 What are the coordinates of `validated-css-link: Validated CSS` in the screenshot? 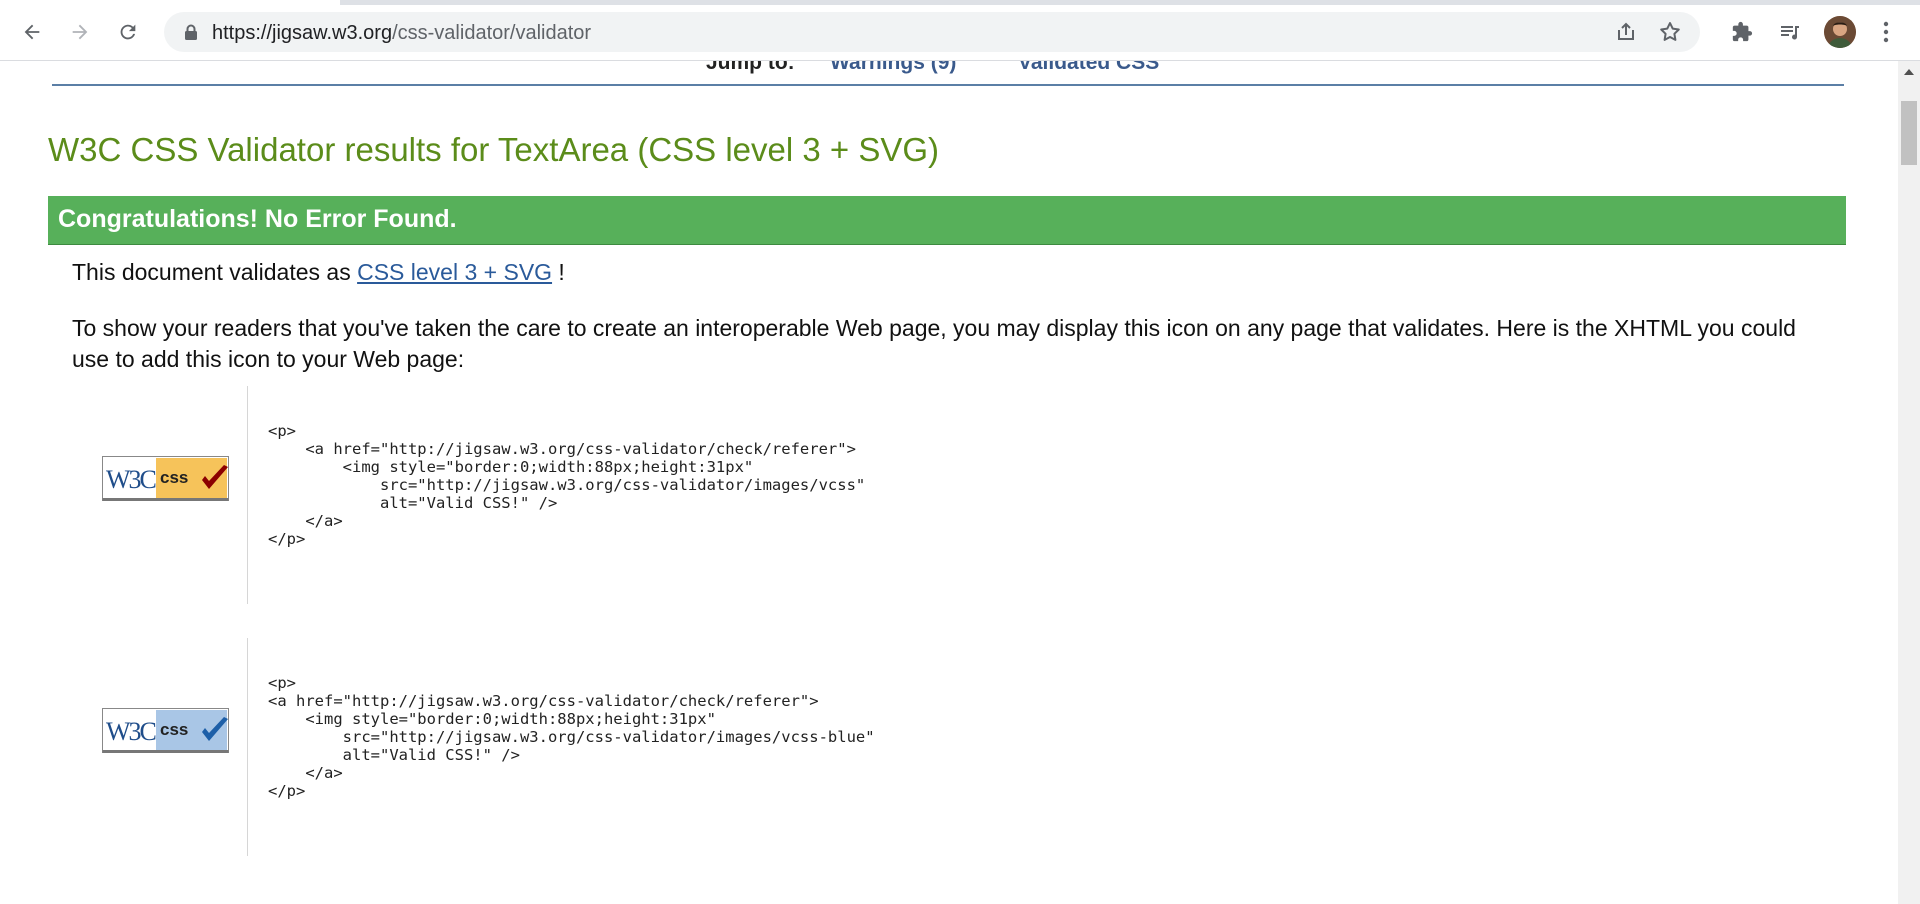 It's located at (1088, 68).